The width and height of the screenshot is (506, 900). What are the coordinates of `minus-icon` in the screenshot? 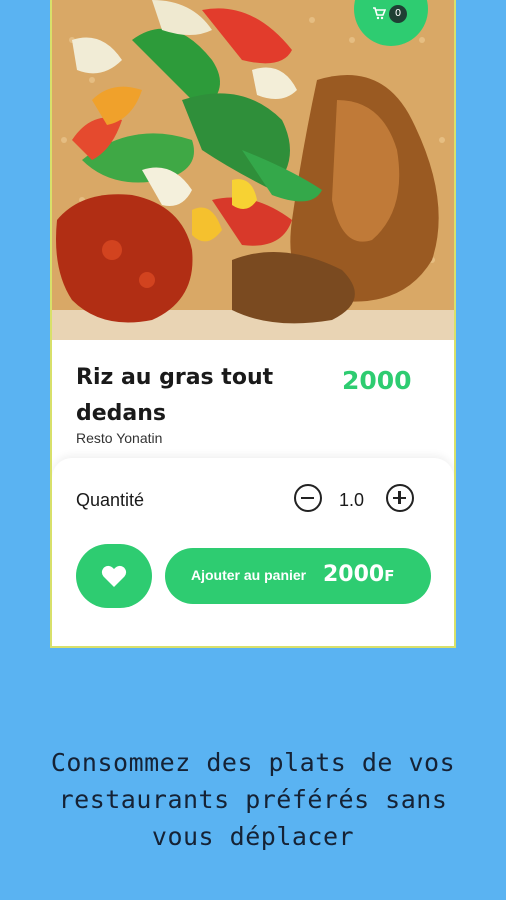 It's located at (307, 497).